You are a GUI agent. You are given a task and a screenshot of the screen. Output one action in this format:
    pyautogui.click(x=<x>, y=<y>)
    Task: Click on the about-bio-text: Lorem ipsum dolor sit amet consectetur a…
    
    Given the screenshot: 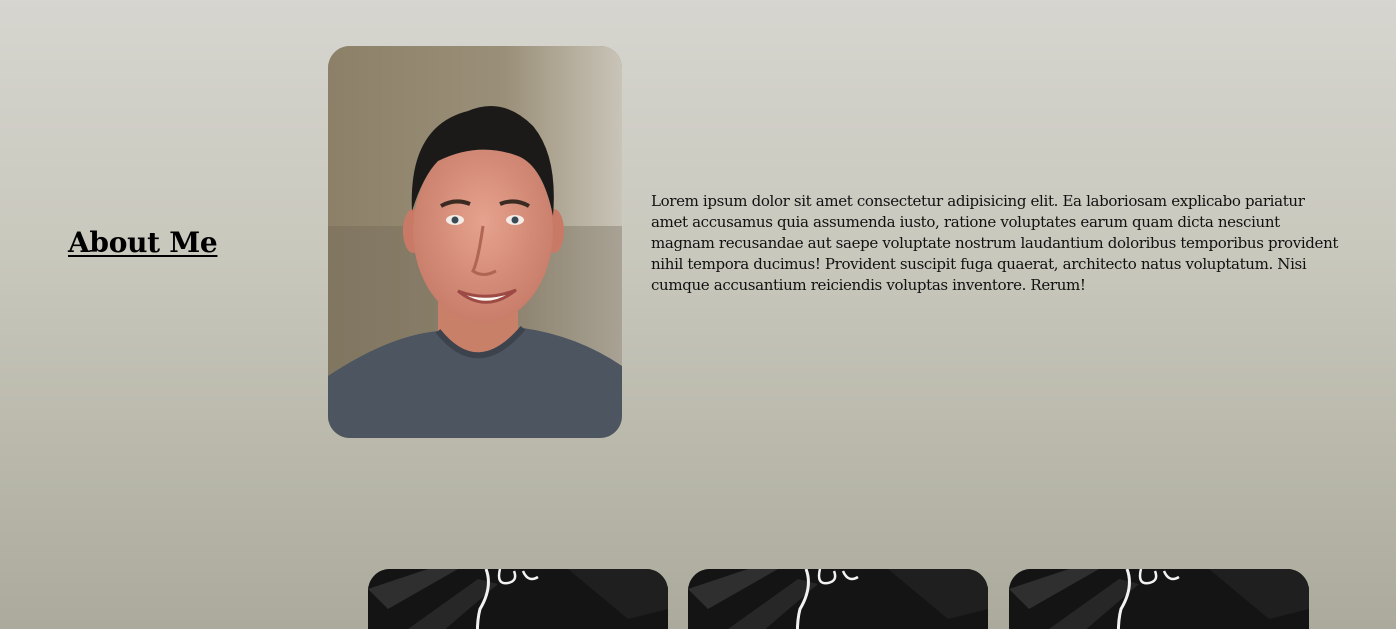 What is the action you would take?
    pyautogui.click(x=995, y=243)
    